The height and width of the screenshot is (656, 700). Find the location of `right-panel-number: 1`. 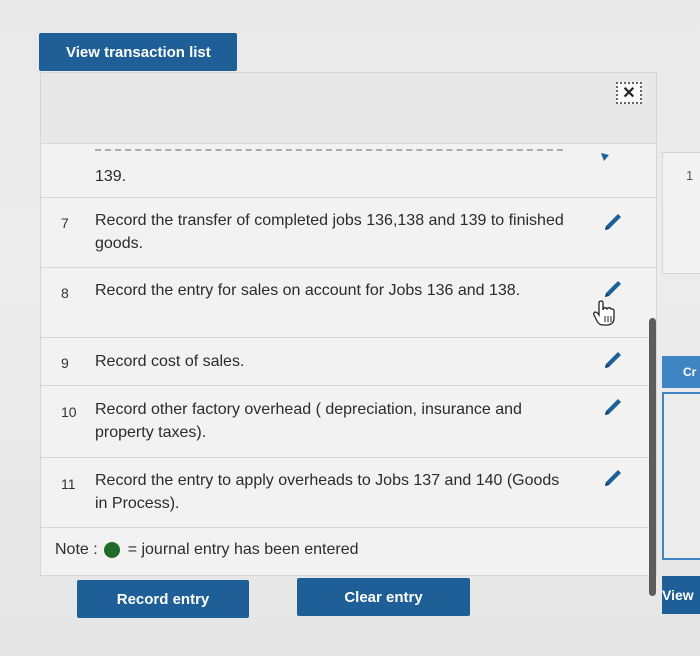

right-panel-number: 1 is located at coordinates (690, 175).